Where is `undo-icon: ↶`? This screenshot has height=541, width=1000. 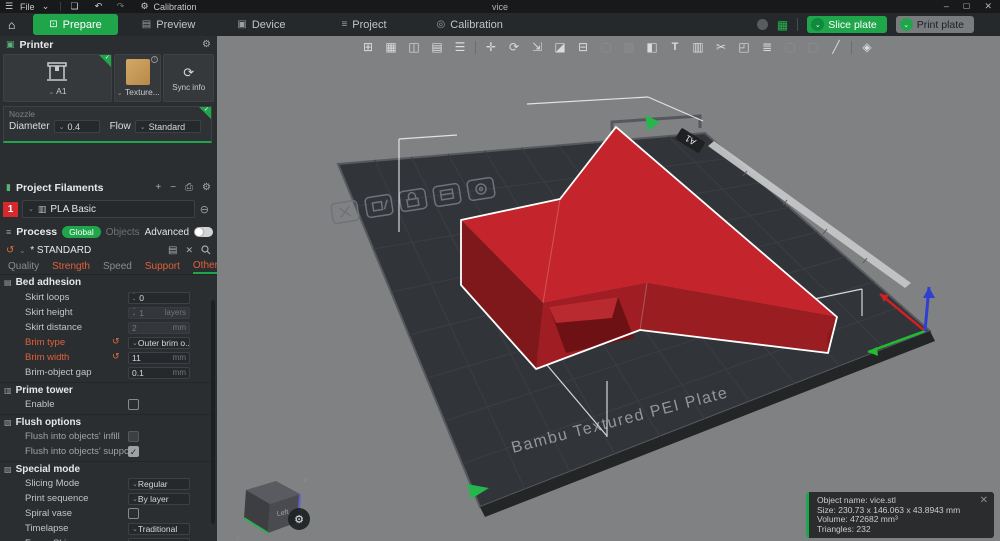 undo-icon: ↶ is located at coordinates (99, 6).